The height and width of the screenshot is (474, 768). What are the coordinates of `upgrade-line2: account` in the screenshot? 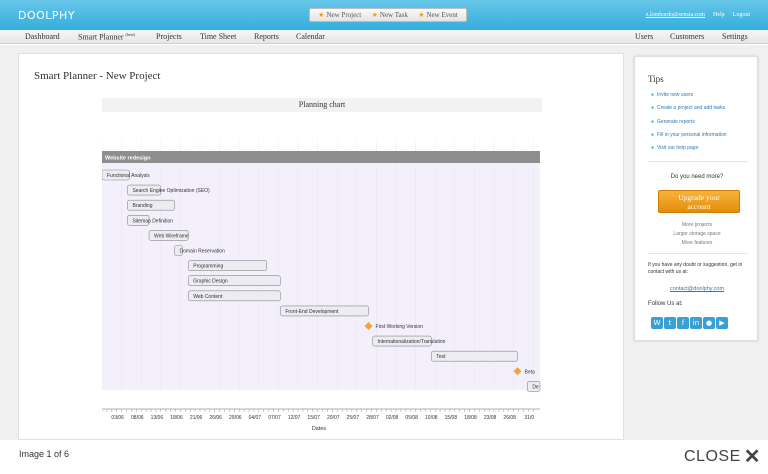 It's located at (699, 206).